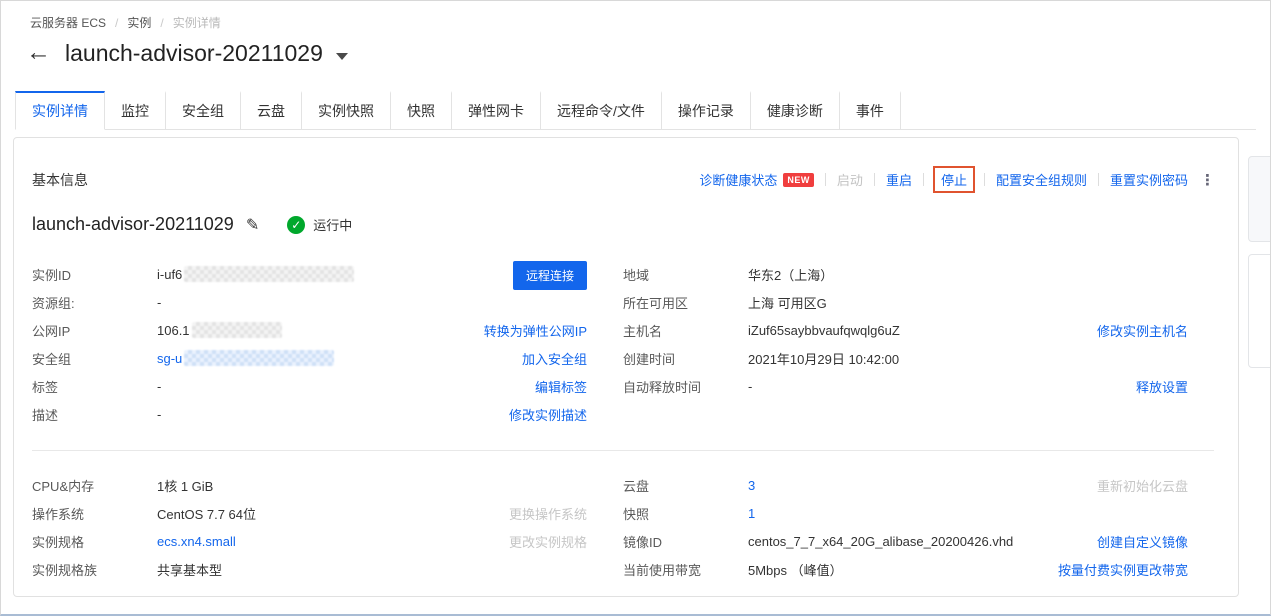  I want to click on configure-security-group-link: 配置安全组规则, so click(1041, 179).